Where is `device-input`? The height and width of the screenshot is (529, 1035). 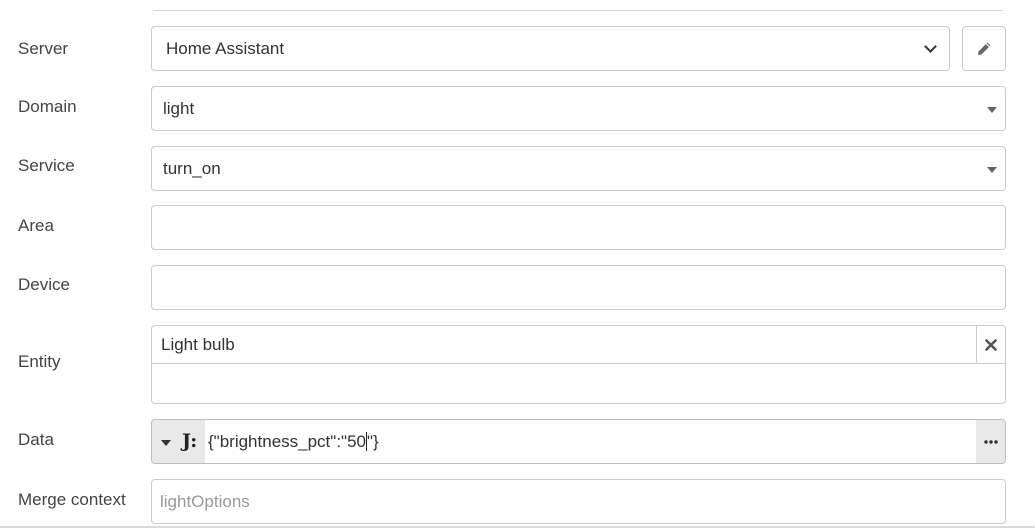
device-input is located at coordinates (578, 287).